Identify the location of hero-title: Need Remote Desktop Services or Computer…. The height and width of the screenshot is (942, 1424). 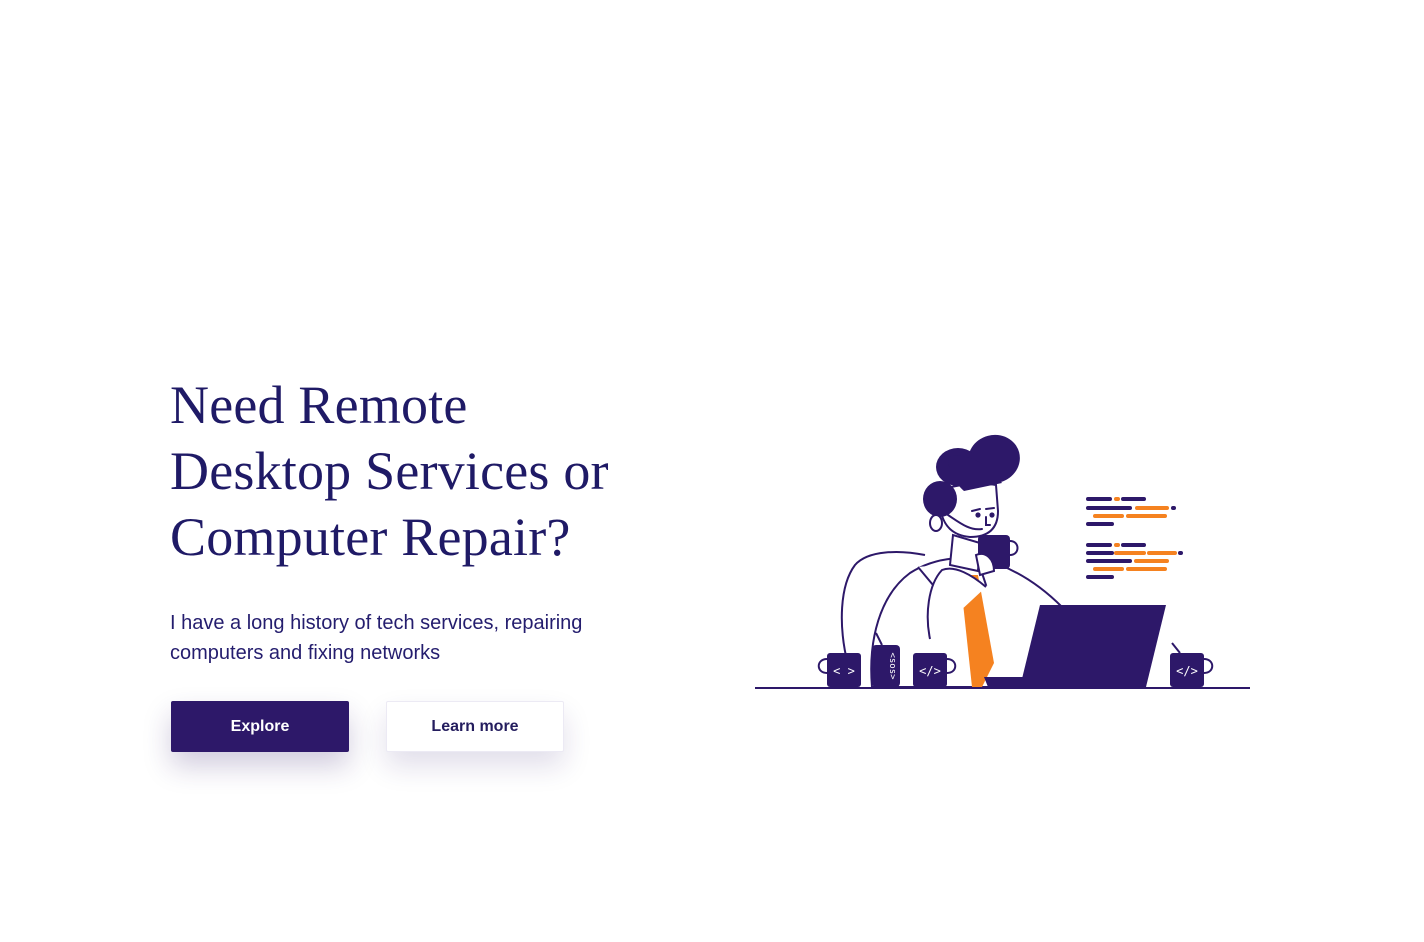
(389, 471).